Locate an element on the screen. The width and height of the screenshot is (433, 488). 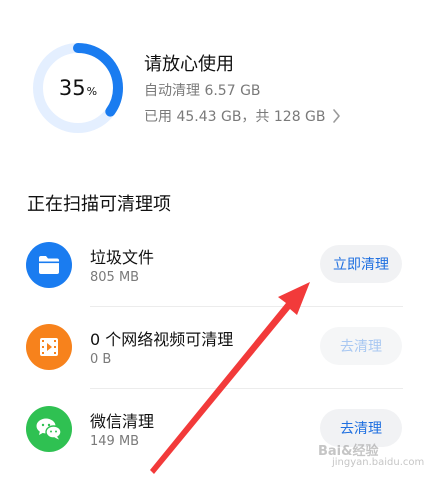
watermark: Bai&经验 jingyan.baidu.com is located at coordinates (371, 454).